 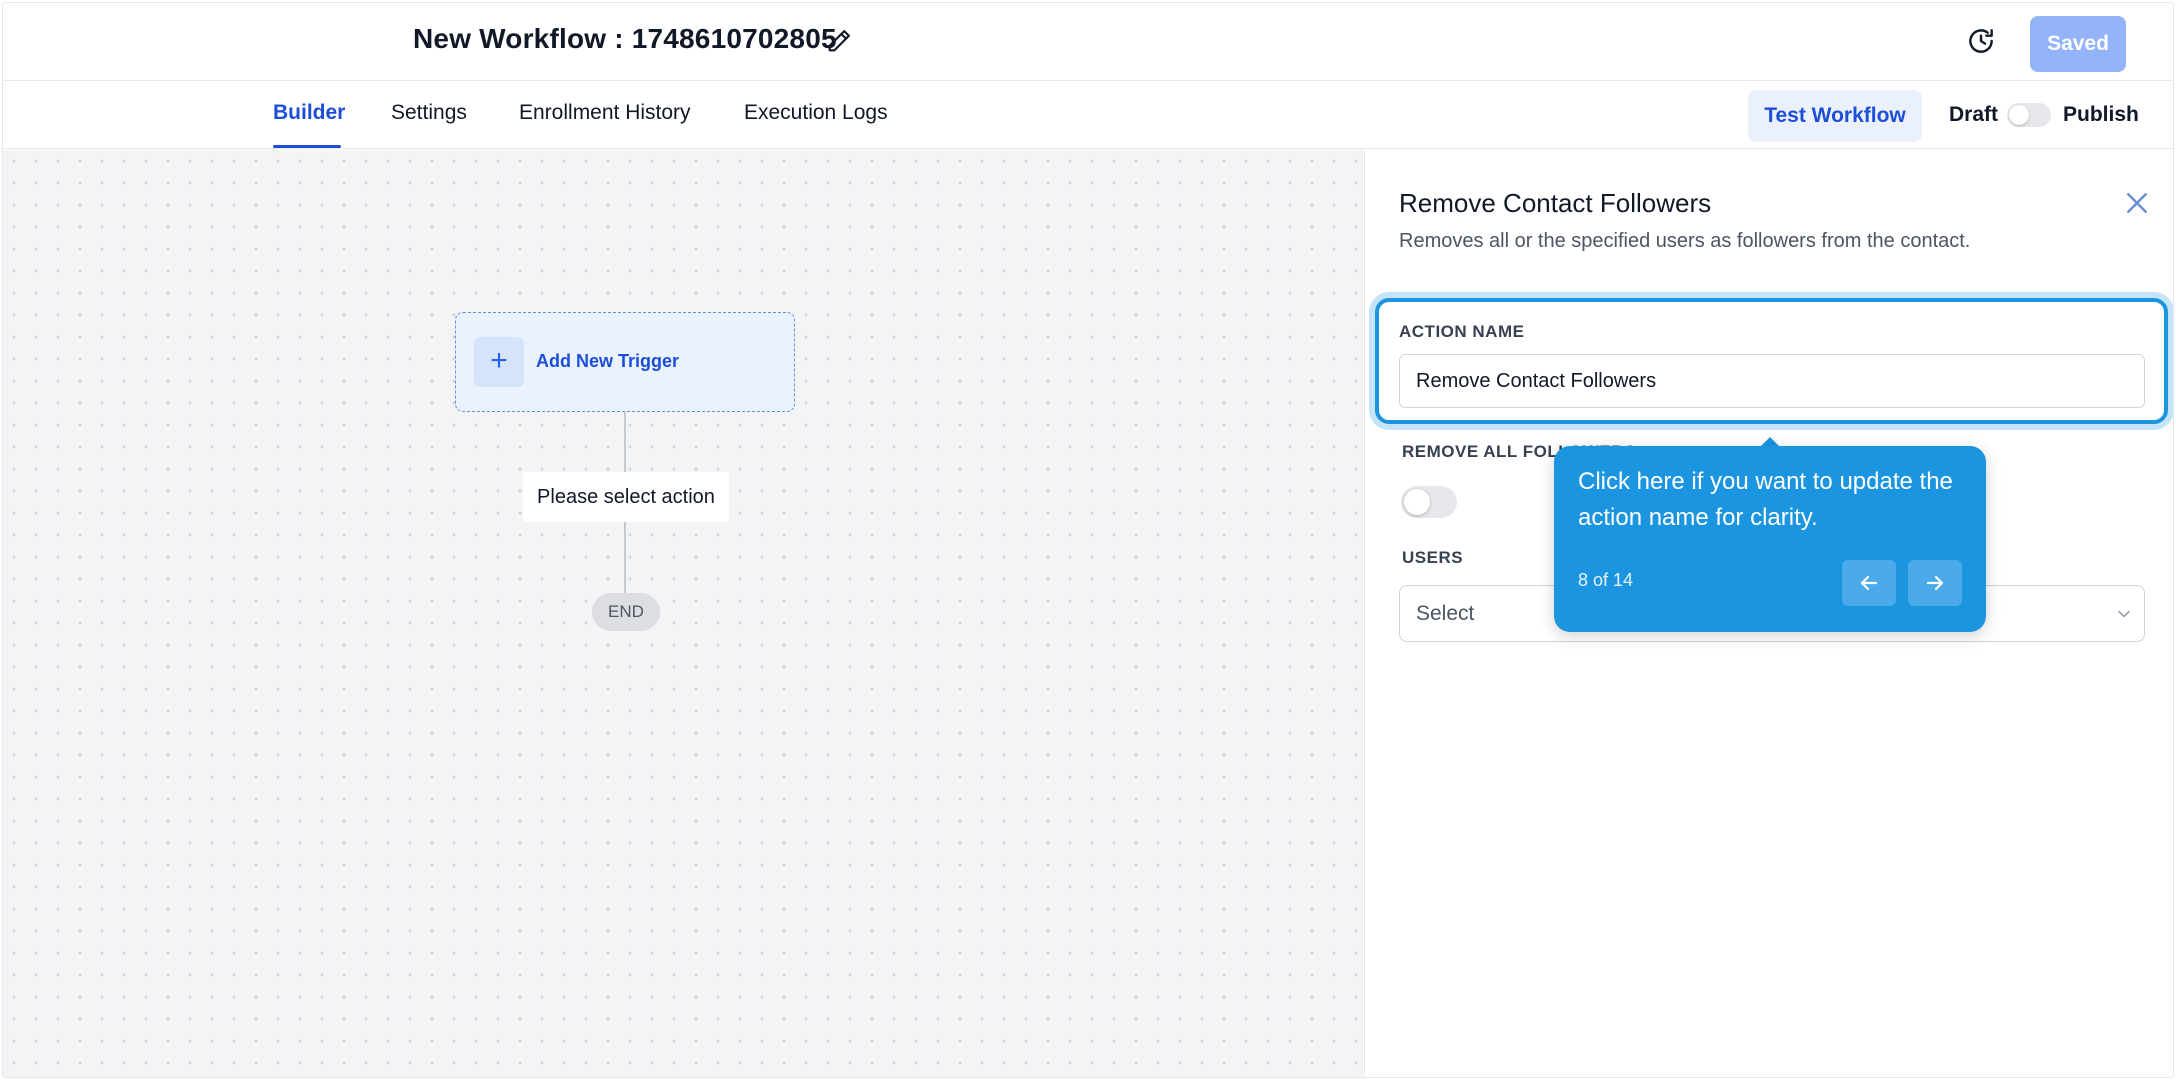 I want to click on tab-settings: Settings, so click(x=429, y=113).